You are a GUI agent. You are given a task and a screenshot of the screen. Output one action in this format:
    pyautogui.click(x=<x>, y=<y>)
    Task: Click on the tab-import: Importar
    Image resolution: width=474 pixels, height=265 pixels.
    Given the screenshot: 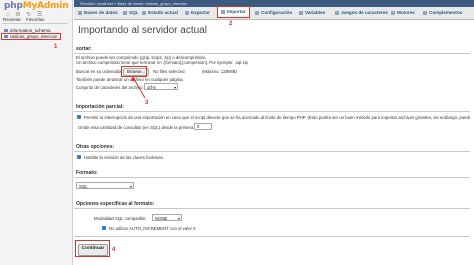 What is the action you would take?
    pyautogui.click(x=233, y=12)
    